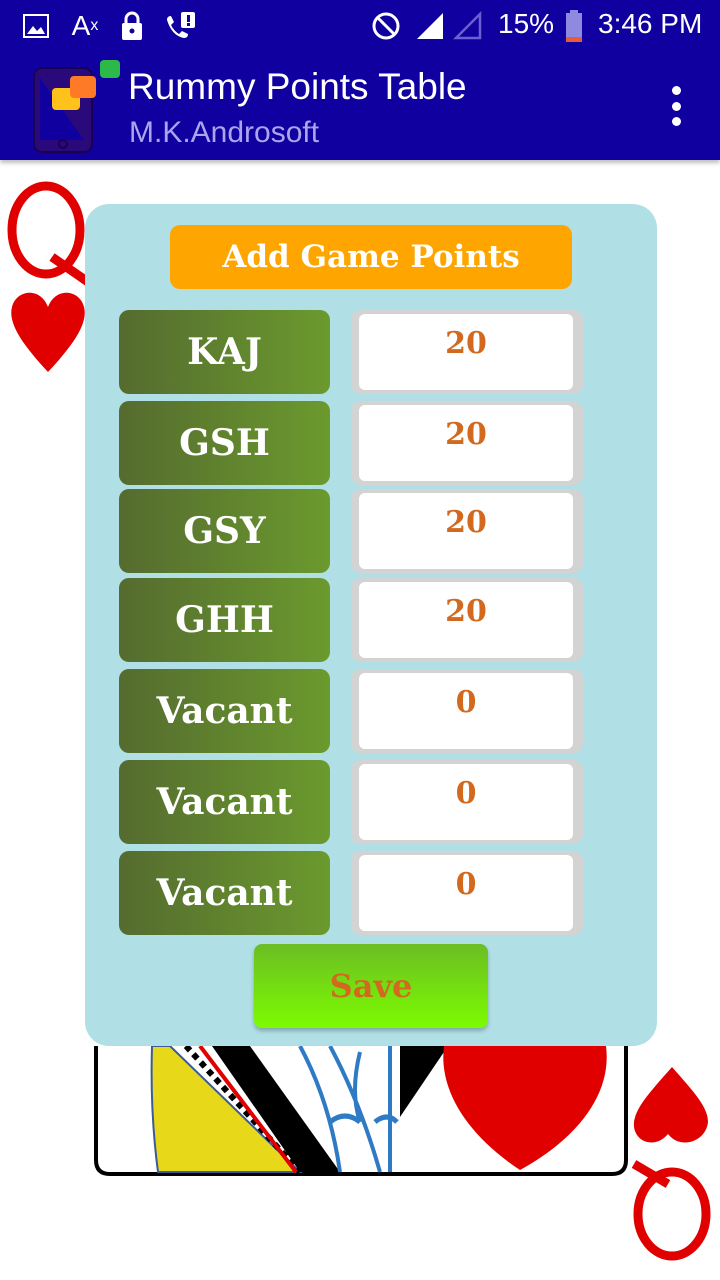  What do you see at coordinates (224, 620) in the screenshot?
I see `player-name-label: GHH` at bounding box center [224, 620].